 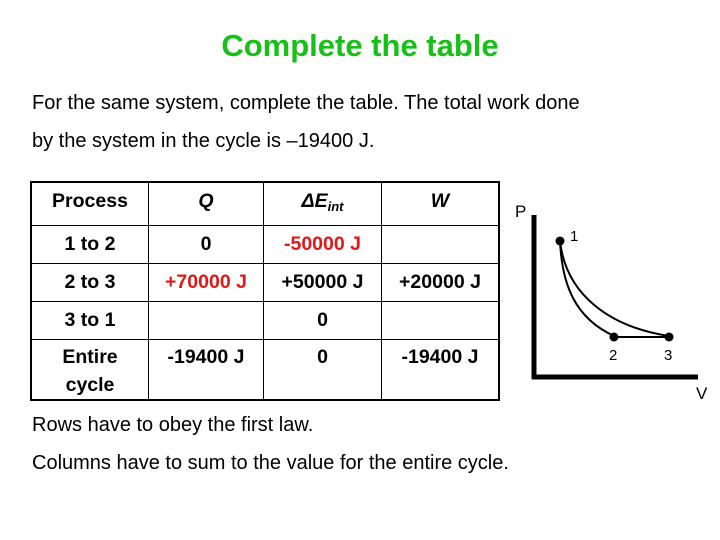 What do you see at coordinates (587, 288) in the screenshot?
I see `process-1-to-2-curve` at bounding box center [587, 288].